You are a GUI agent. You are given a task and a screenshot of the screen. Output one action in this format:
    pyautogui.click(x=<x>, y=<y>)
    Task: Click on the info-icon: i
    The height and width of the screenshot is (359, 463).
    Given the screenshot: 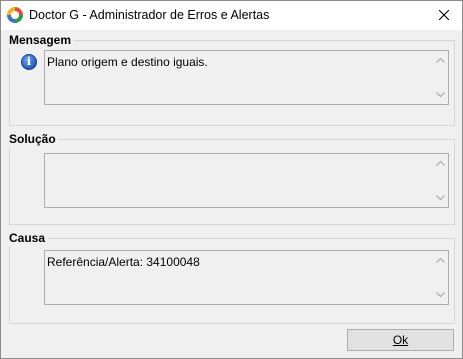 What is the action you would take?
    pyautogui.click(x=29, y=62)
    